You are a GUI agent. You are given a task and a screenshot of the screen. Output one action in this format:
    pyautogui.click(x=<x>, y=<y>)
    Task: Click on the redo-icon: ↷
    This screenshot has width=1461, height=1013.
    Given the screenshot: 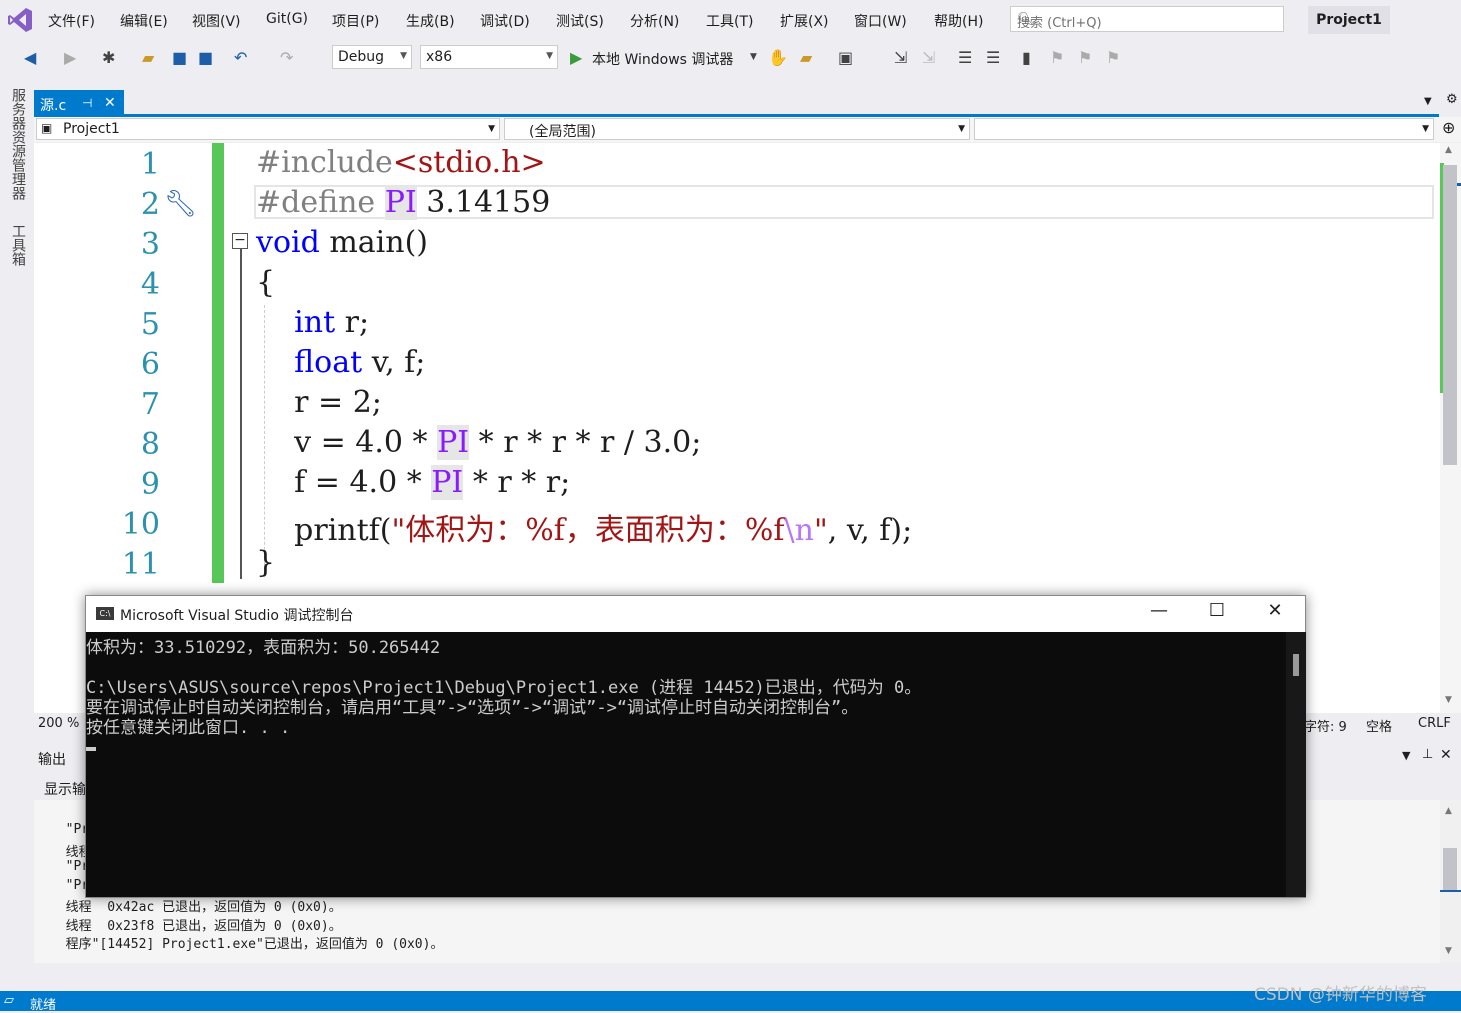 What is the action you would take?
    pyautogui.click(x=286, y=57)
    